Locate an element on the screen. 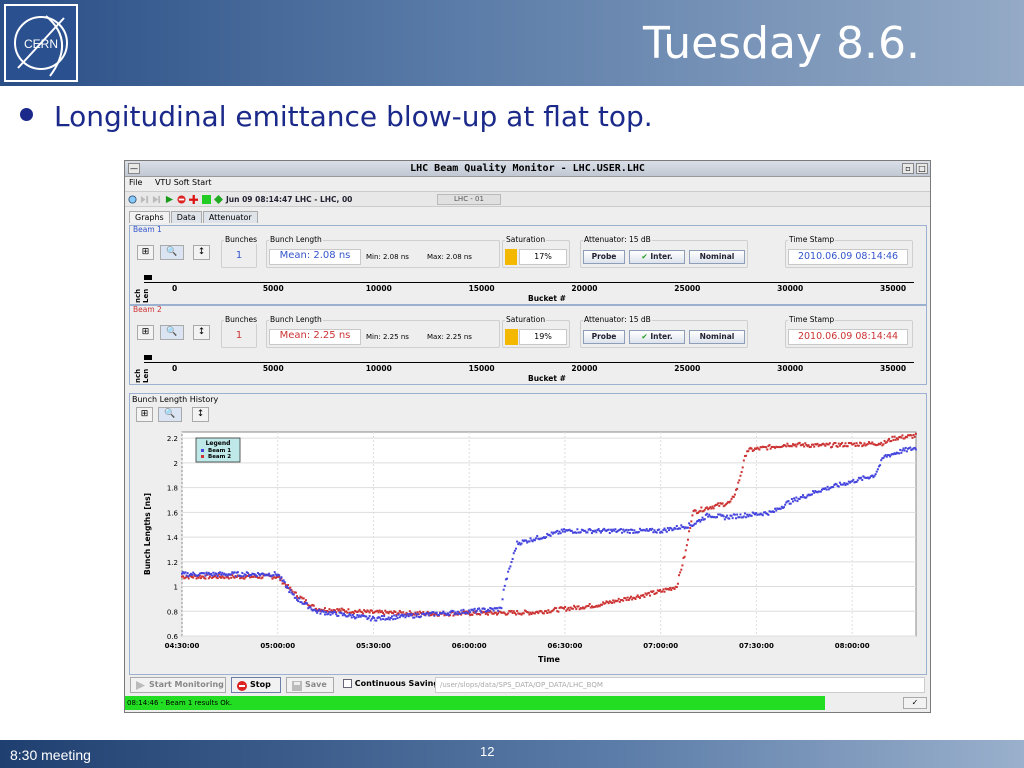 The width and height of the screenshot is (1024, 768). beam2-probe-button: Probe is located at coordinates (604, 337).